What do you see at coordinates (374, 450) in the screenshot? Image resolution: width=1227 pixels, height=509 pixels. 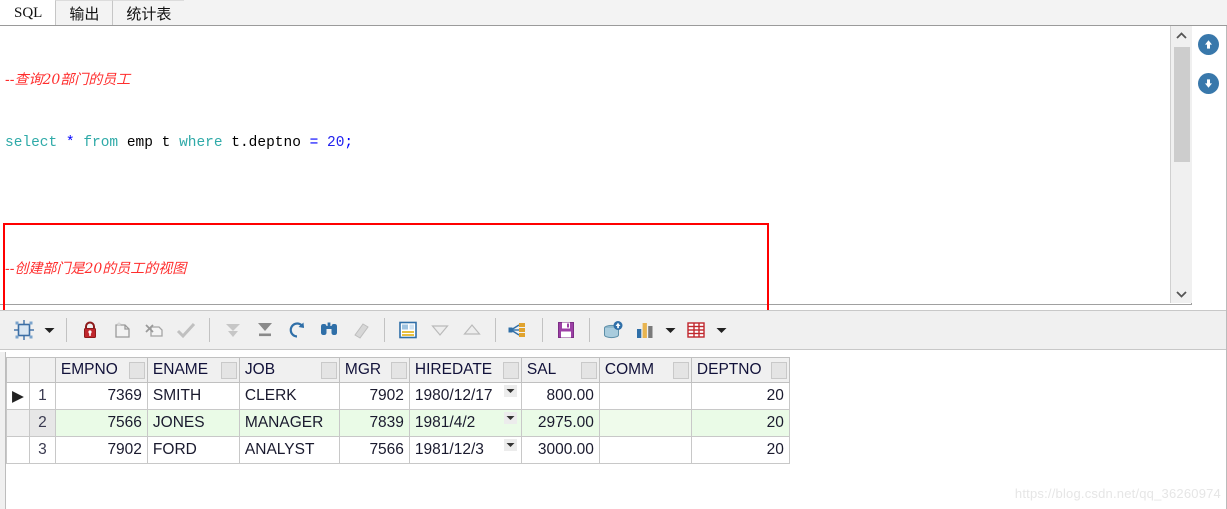 I see `cell-mgr: 7566` at bounding box center [374, 450].